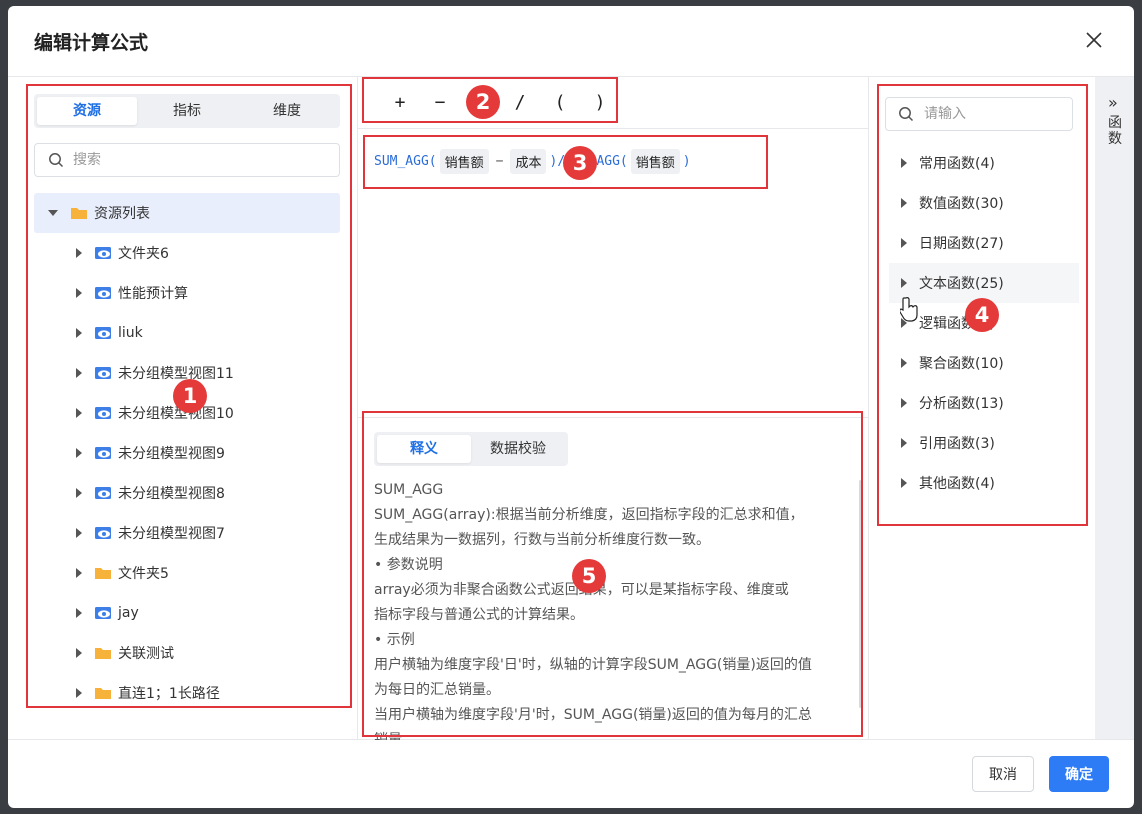 Image resolution: width=1142 pixels, height=814 pixels. I want to click on function-category: 引用函数(3), so click(984, 443).